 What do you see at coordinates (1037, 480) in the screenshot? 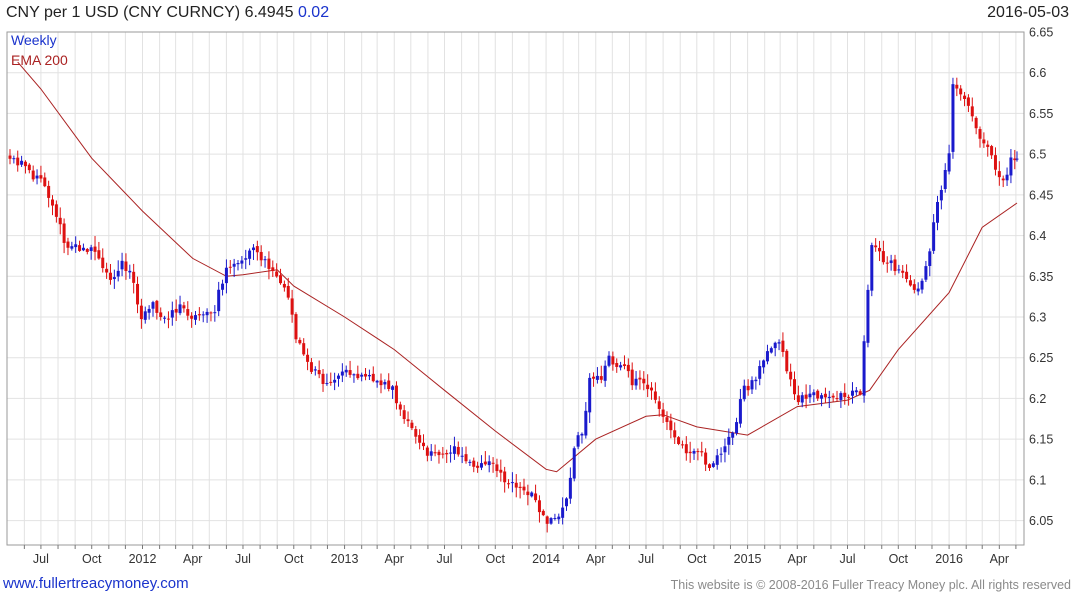
I see `y-tick-label: 6.1` at bounding box center [1037, 480].